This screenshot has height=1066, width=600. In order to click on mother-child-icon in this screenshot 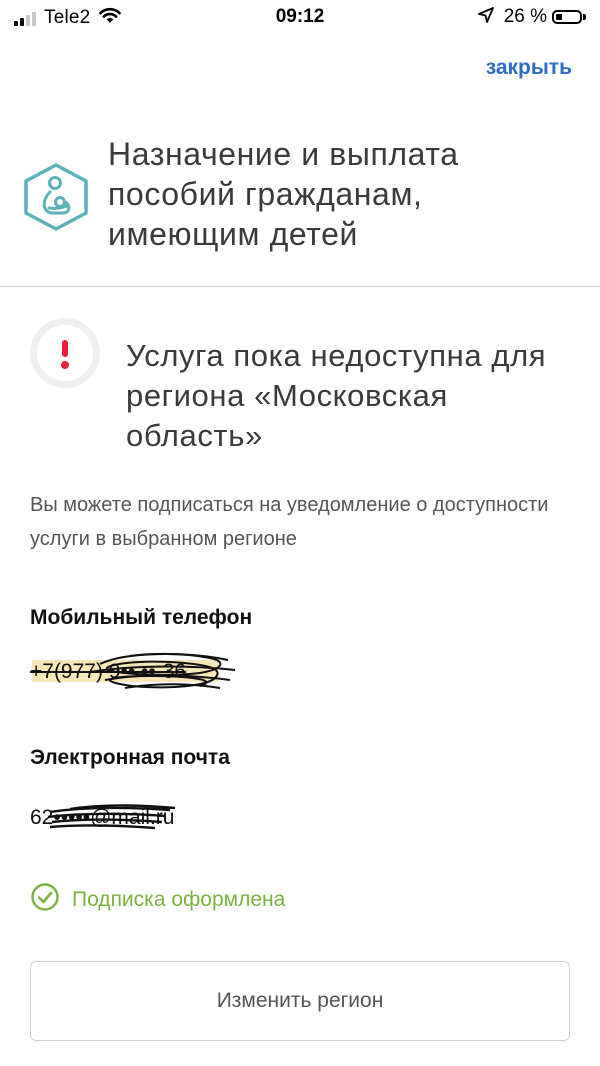, I will do `click(56, 199)`.